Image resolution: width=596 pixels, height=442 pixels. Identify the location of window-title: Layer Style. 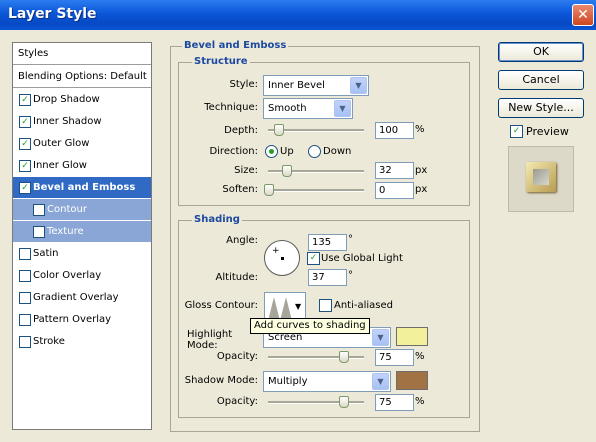
(52, 14).